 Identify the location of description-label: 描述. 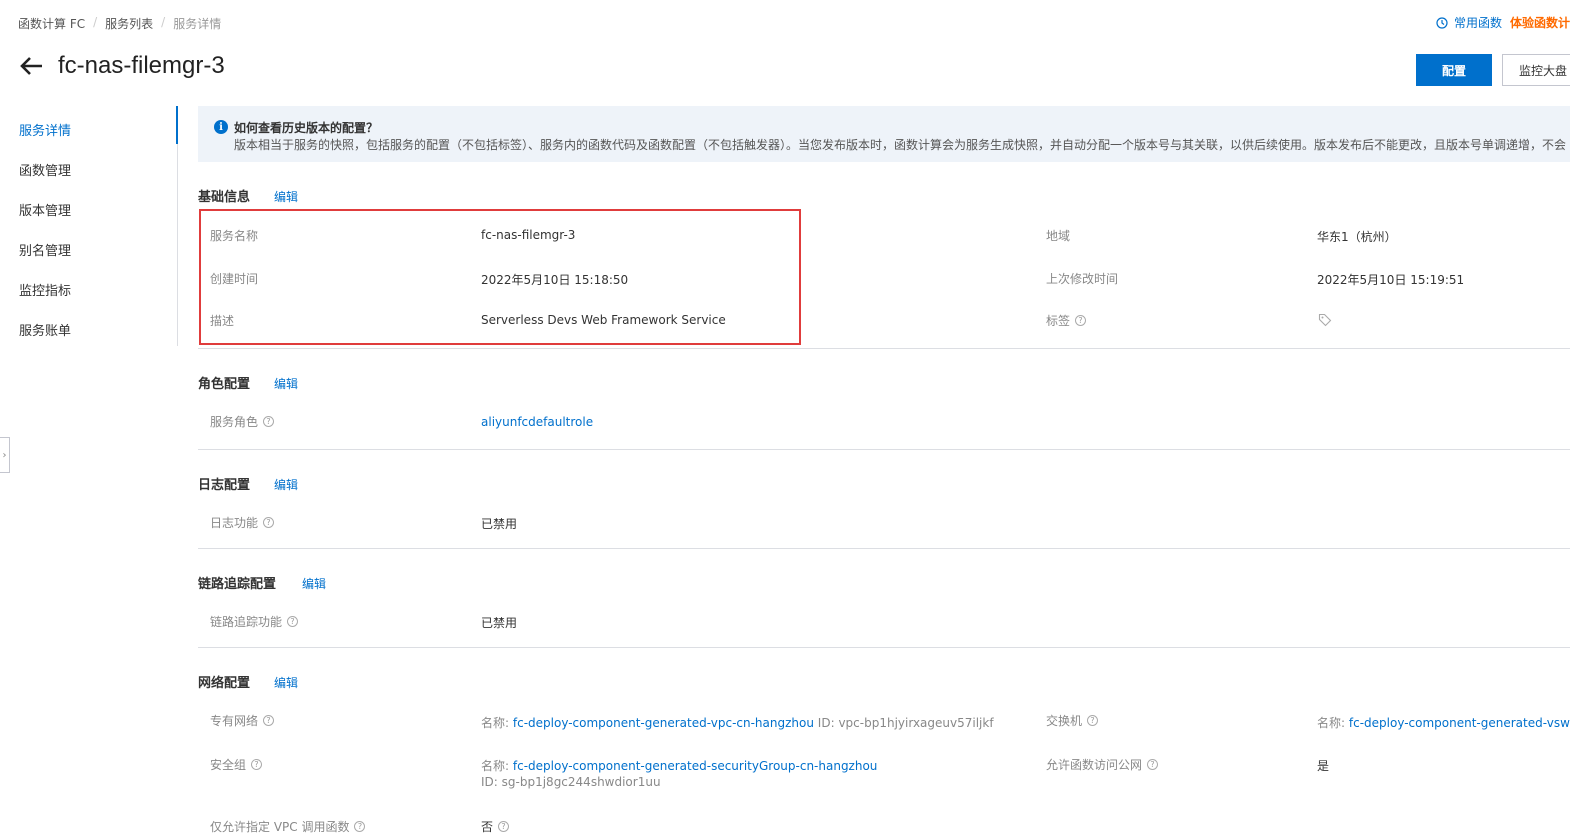
(222, 321).